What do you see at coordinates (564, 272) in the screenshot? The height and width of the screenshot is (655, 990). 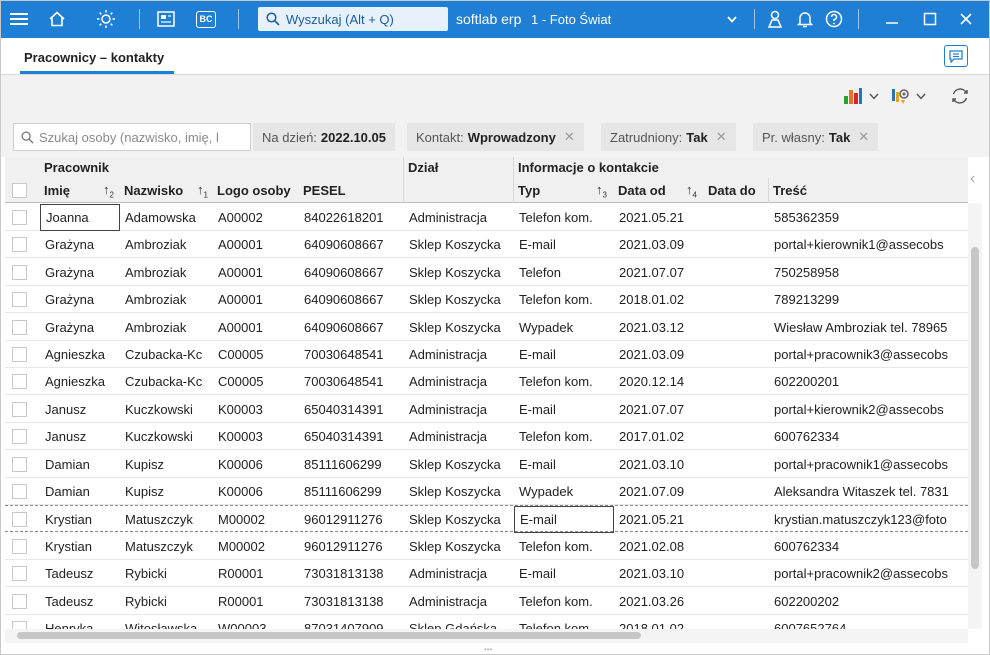 I see `cell-type: Telefon` at bounding box center [564, 272].